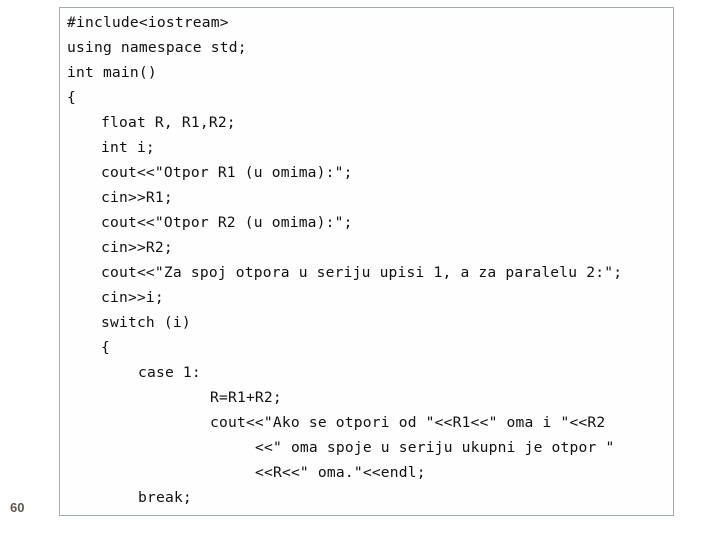 This screenshot has height=540, width=720. What do you see at coordinates (112, 72) in the screenshot?
I see `code-line: int main()` at bounding box center [112, 72].